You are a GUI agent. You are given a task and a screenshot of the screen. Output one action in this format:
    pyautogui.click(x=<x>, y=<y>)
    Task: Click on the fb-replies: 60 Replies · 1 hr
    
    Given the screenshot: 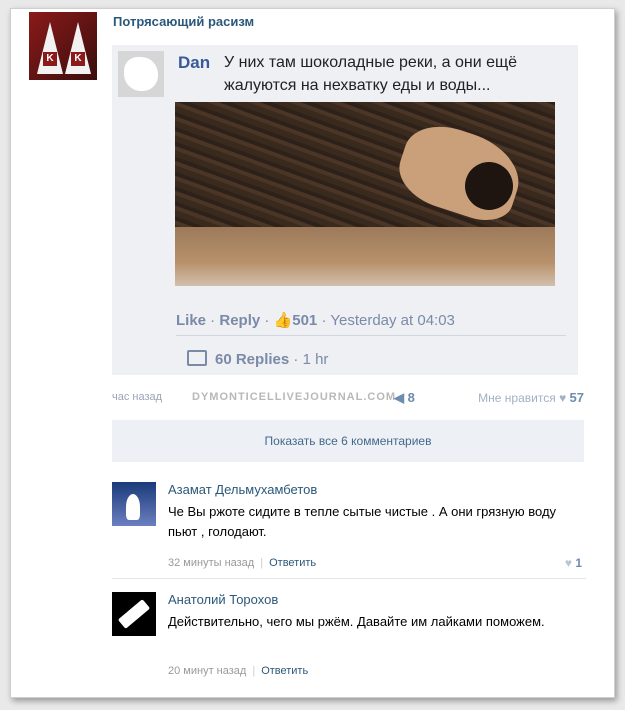 What is the action you would take?
    pyautogui.click(x=257, y=359)
    